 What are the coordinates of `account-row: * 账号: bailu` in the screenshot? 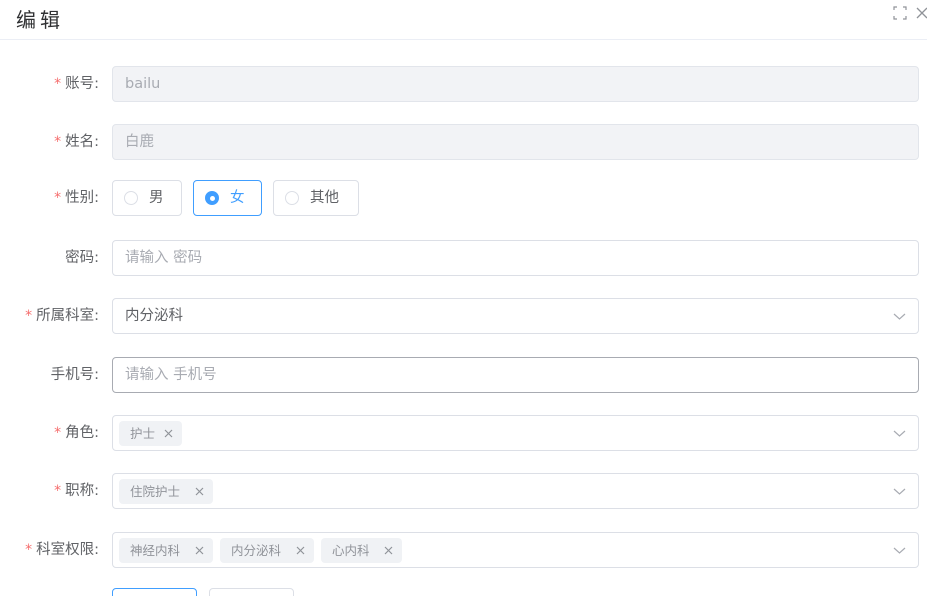 It's located at (463, 84).